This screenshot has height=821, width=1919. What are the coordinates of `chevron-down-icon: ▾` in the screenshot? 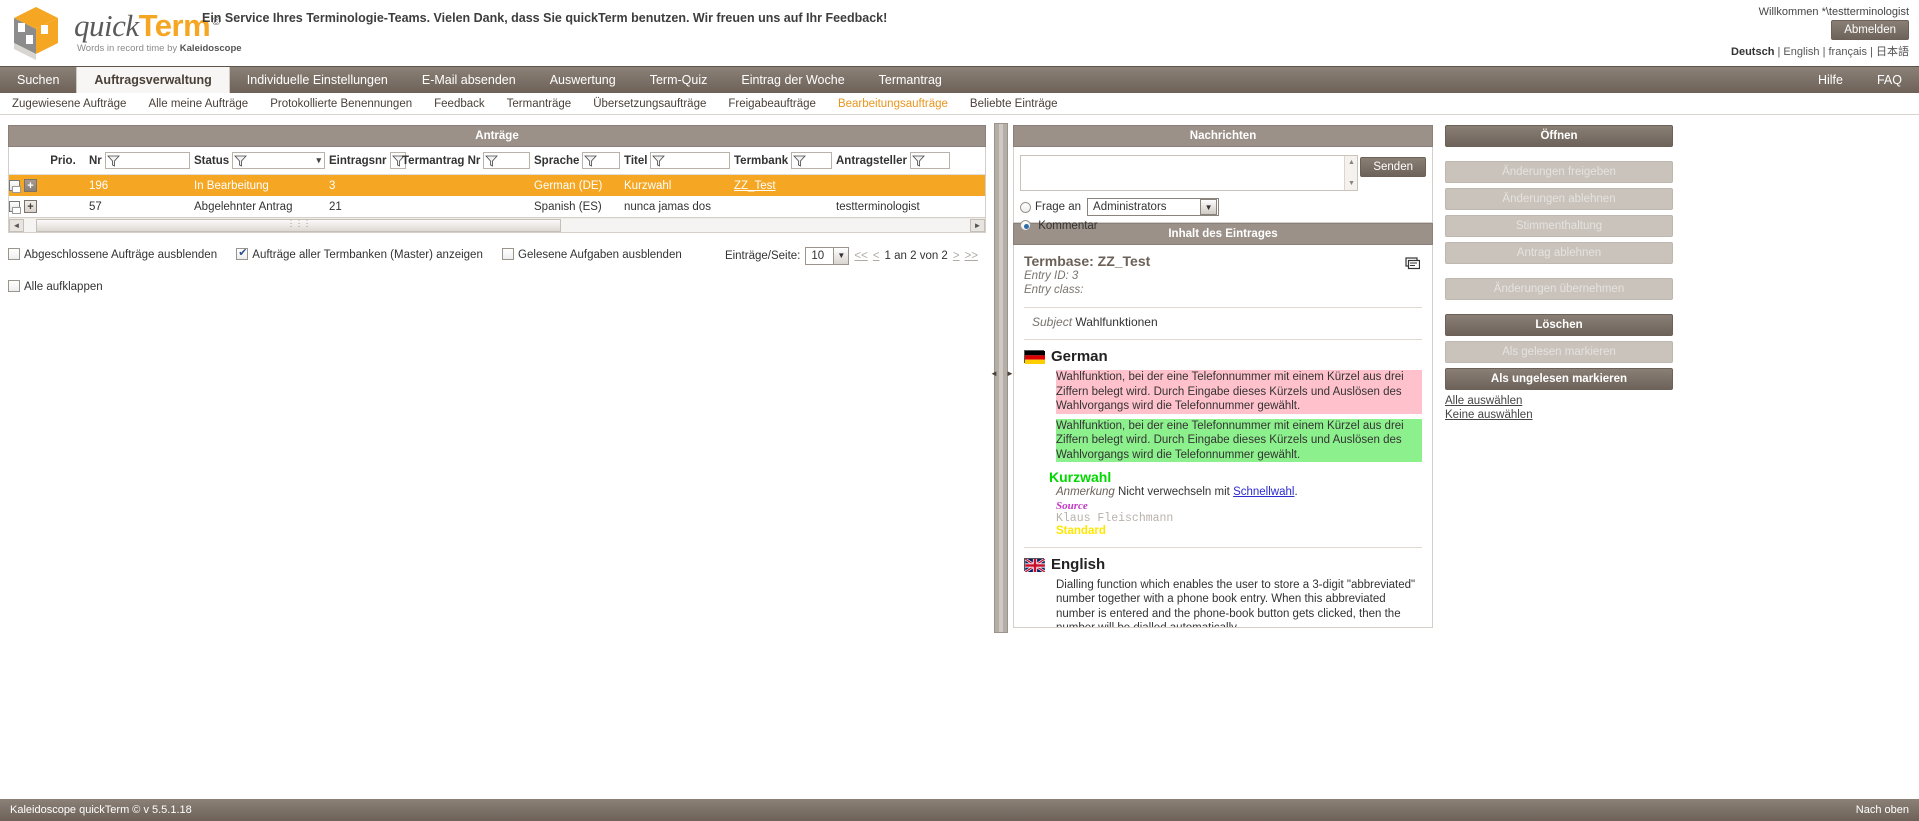 It's located at (318, 160).